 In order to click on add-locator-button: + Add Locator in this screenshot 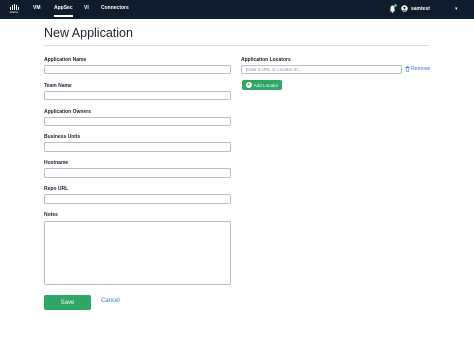, I will do `click(262, 85)`.